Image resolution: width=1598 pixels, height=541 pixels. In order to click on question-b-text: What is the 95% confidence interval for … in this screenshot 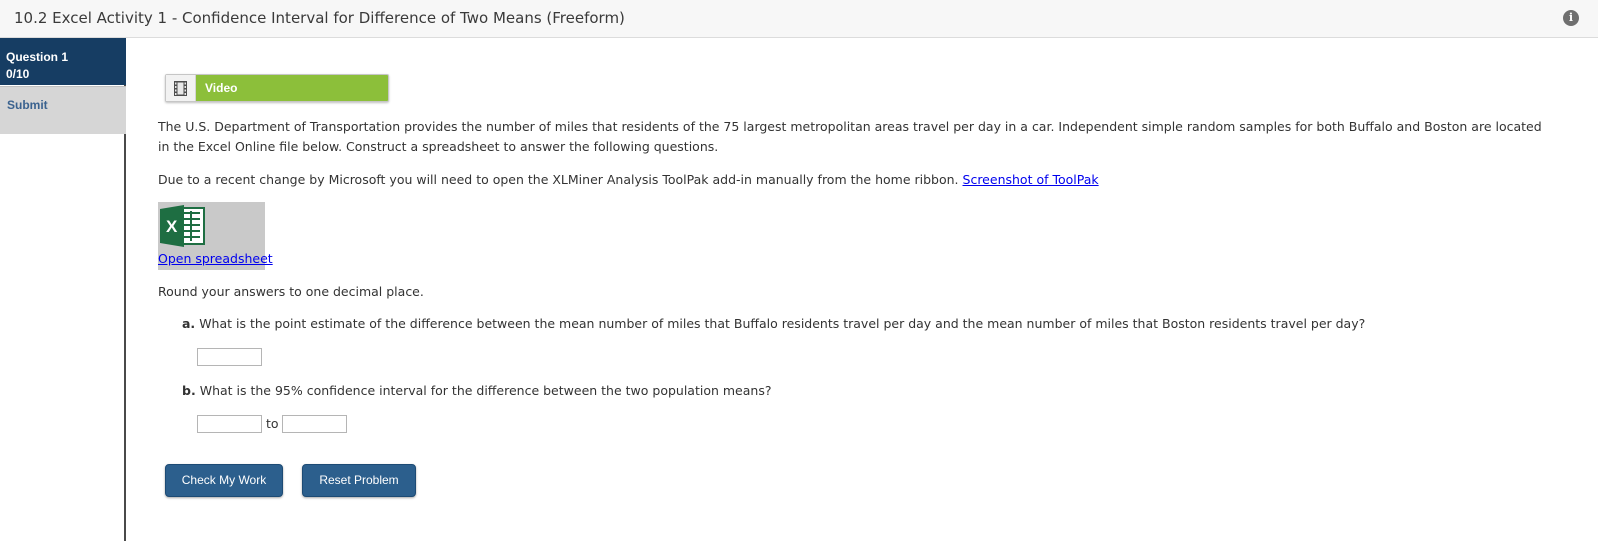, I will do `click(485, 390)`.